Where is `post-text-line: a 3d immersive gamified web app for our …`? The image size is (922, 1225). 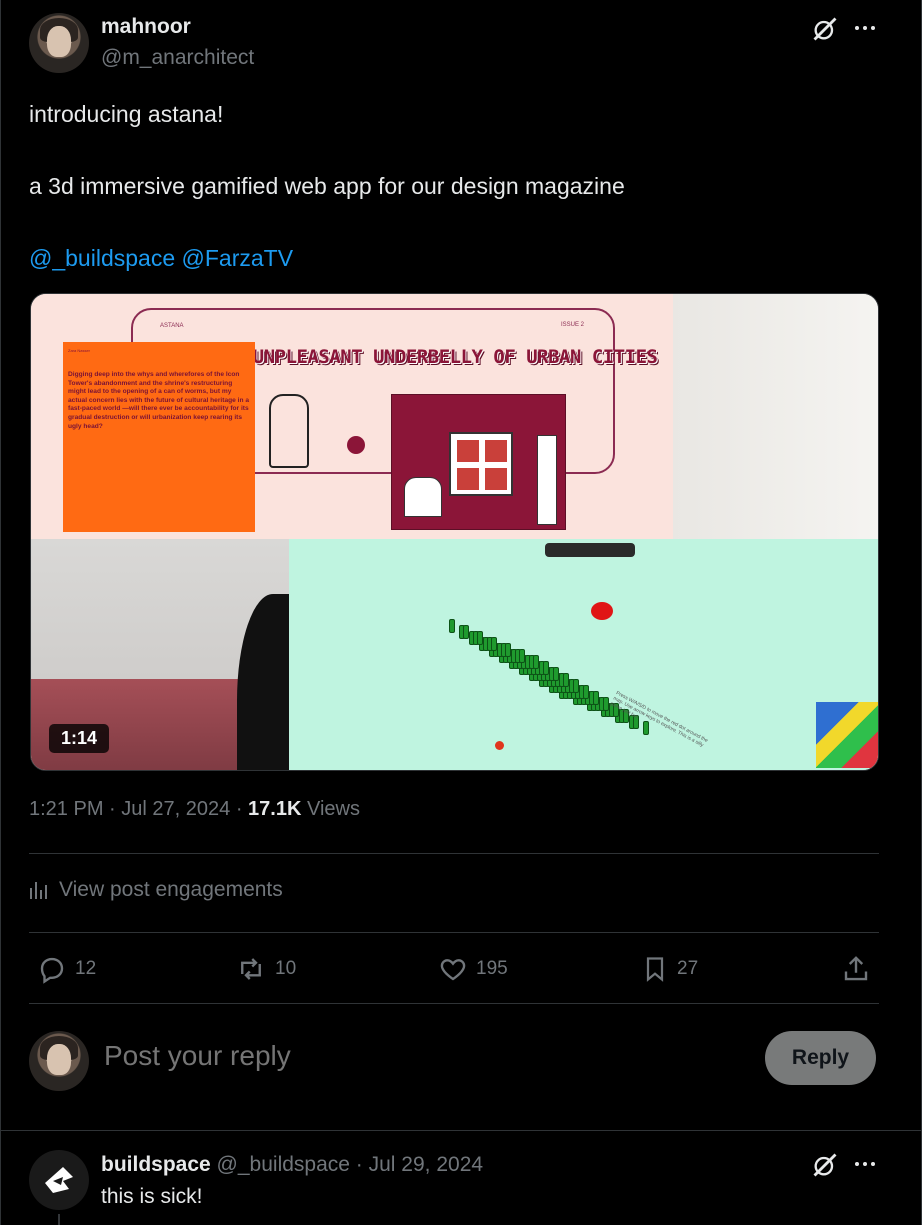
post-text-line: a 3d immersive gamified web app for our … is located at coordinates (327, 186).